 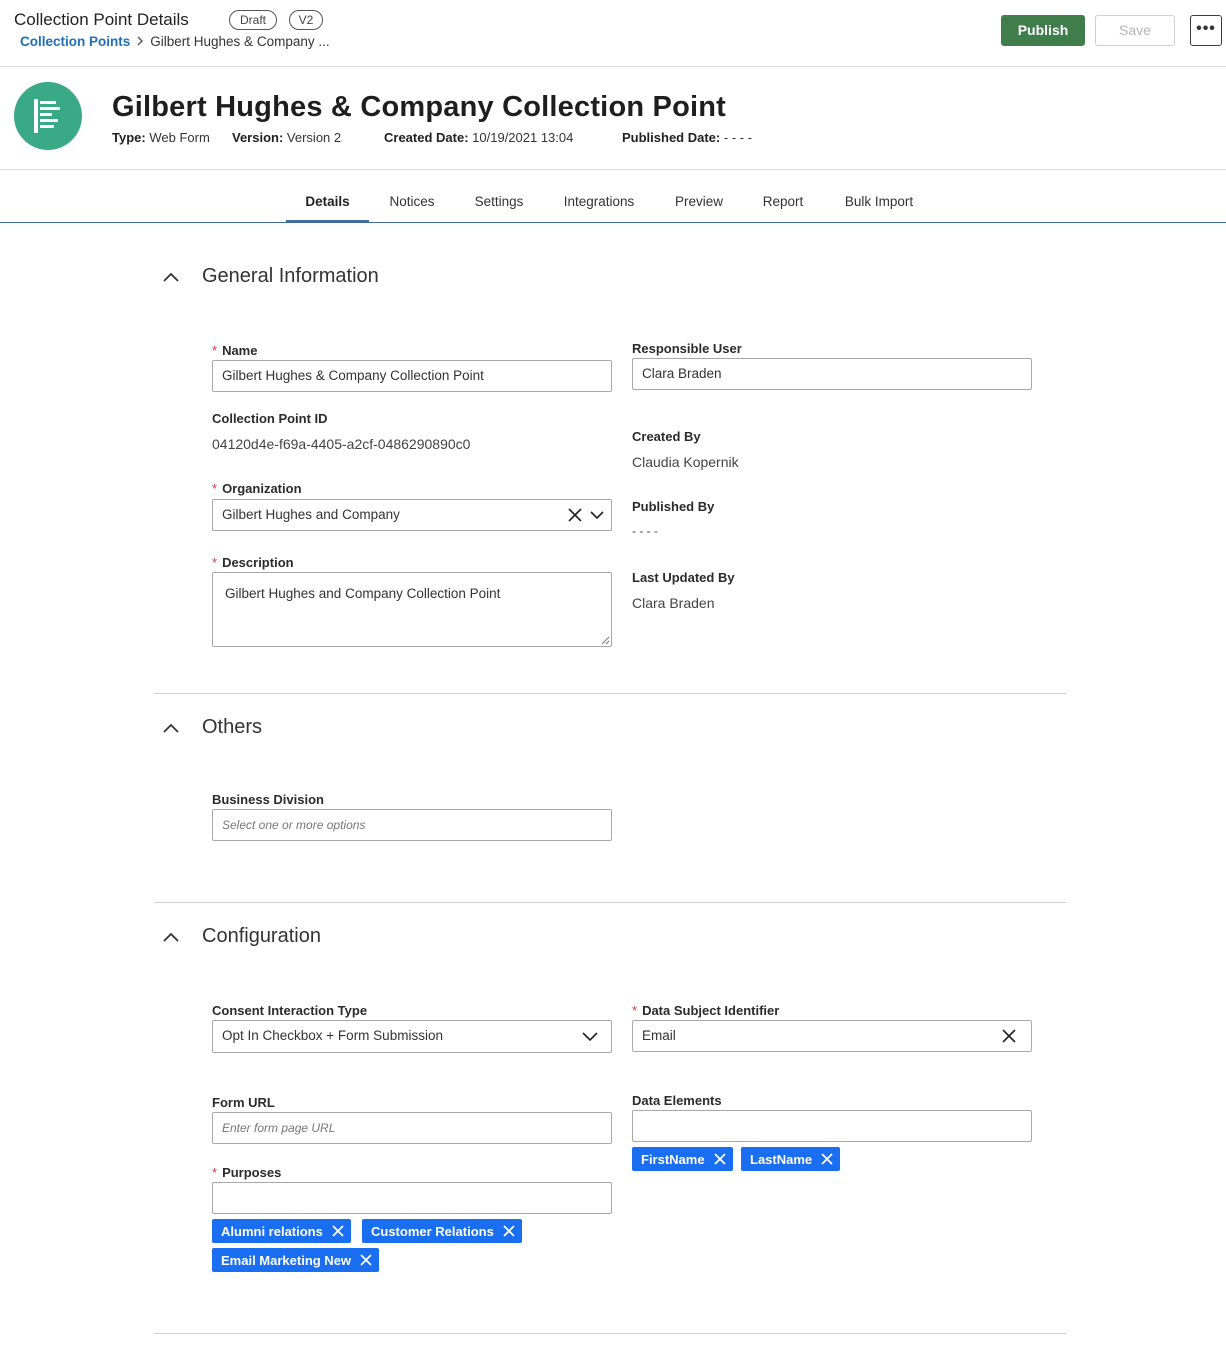 What do you see at coordinates (879, 196) in the screenshot?
I see `tab-bulk-import: Bulk Import` at bounding box center [879, 196].